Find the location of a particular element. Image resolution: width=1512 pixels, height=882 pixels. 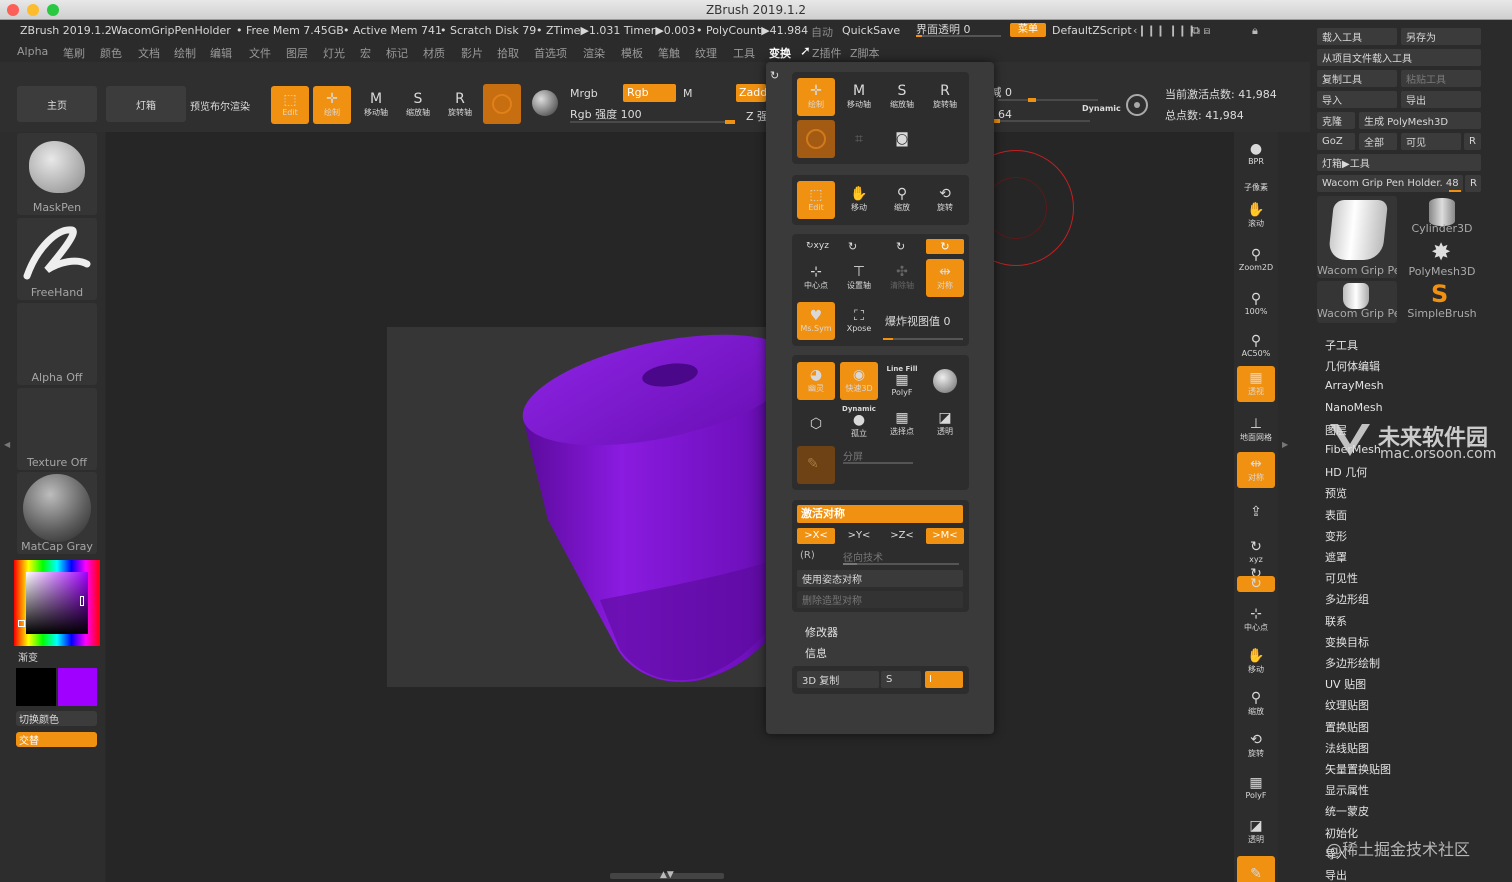

subpalette-item: NanoMesh is located at coordinates (1354, 407).